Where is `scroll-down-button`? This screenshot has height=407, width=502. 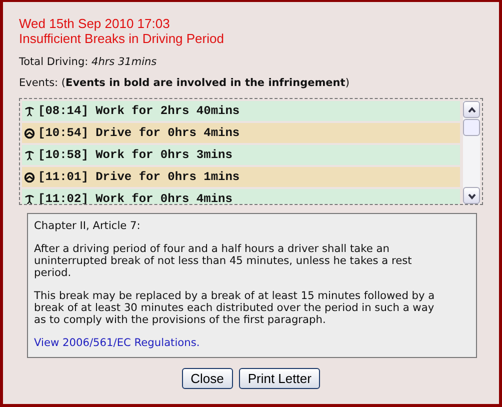 scroll-down-button is located at coordinates (471, 195).